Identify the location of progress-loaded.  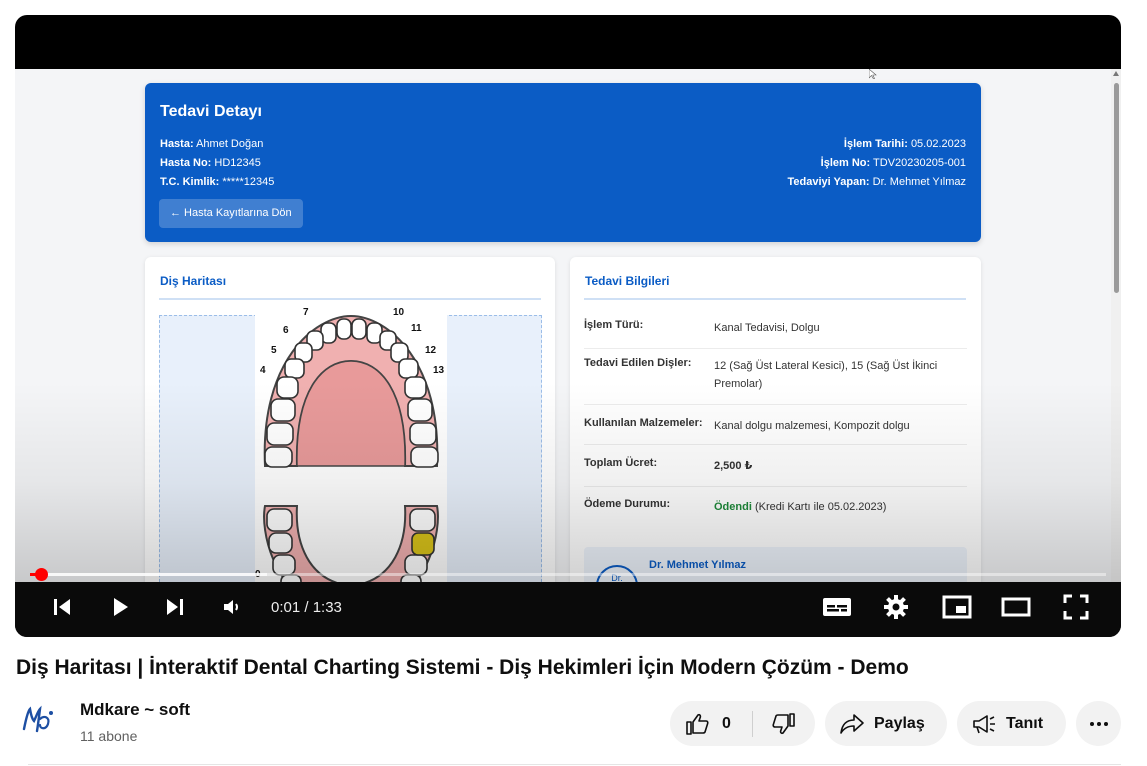
(148, 574).